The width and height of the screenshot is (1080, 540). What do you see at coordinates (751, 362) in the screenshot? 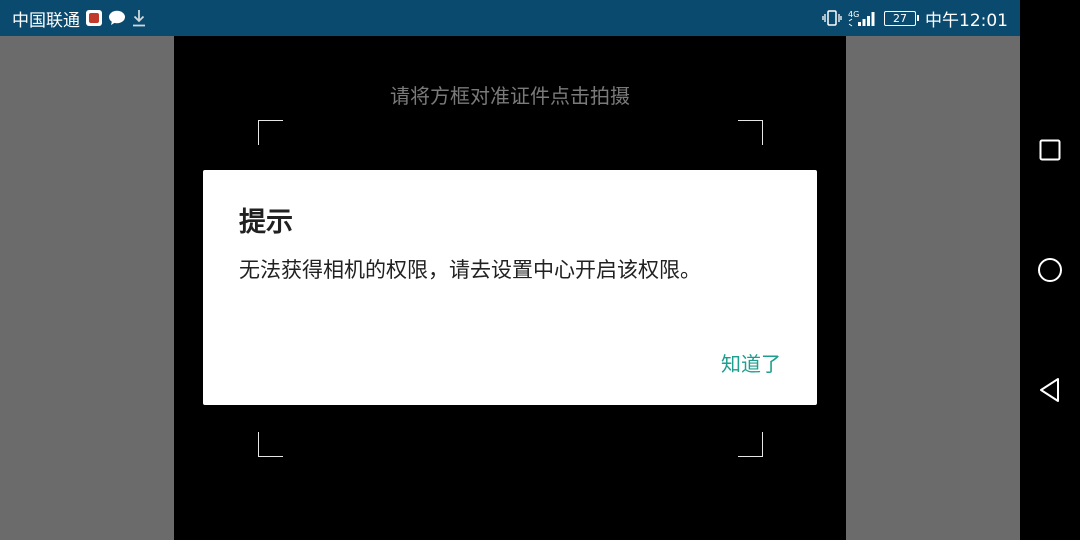
I see `confirm-button: 知道了` at bounding box center [751, 362].